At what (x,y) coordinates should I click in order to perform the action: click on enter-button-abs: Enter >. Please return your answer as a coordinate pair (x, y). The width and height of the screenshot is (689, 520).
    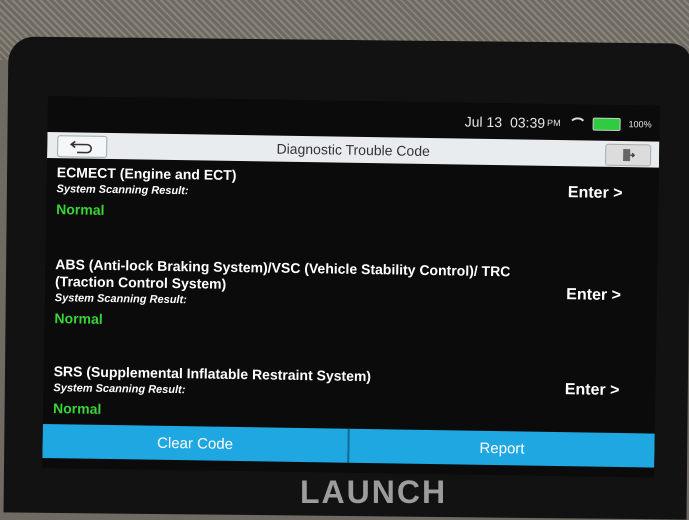
    Looking at the image, I should click on (593, 295).